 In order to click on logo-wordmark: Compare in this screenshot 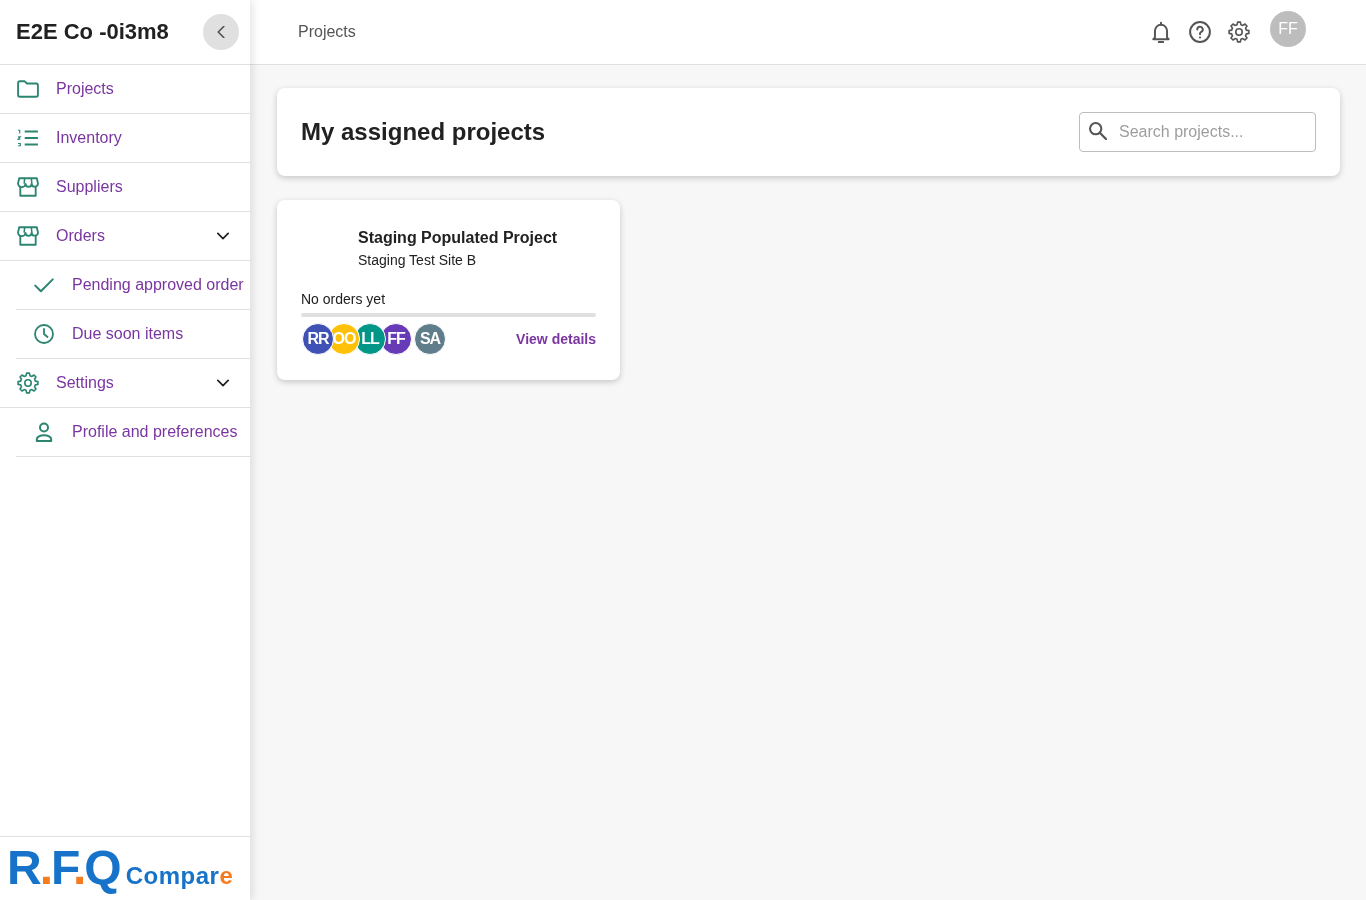, I will do `click(179, 876)`.